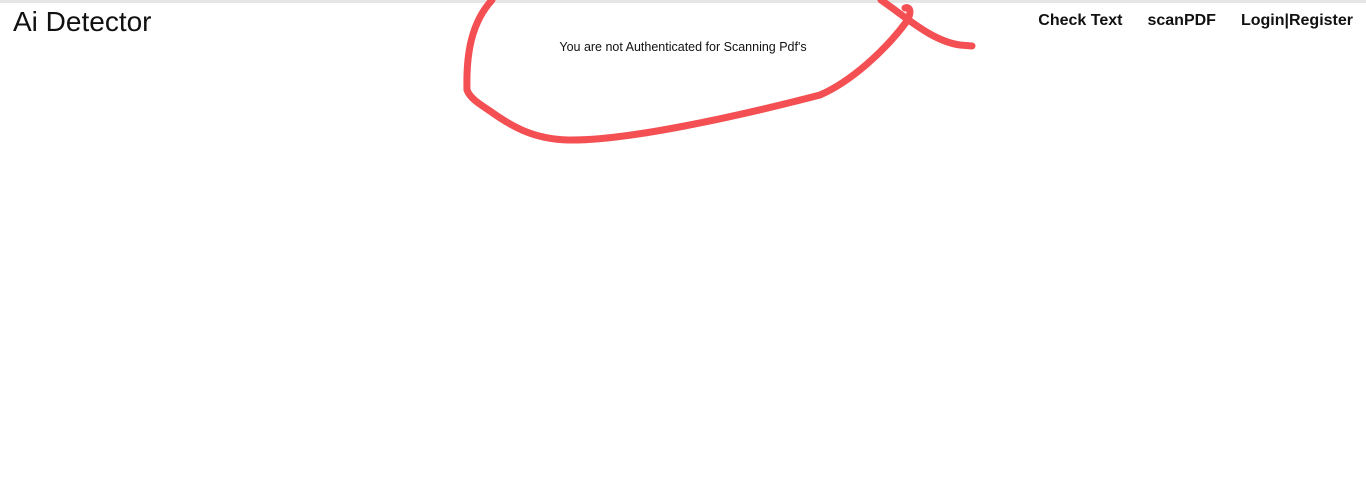 This screenshot has width=1366, height=495. What do you see at coordinates (1297, 21) in the screenshot?
I see `nav-login-register: Login|Register` at bounding box center [1297, 21].